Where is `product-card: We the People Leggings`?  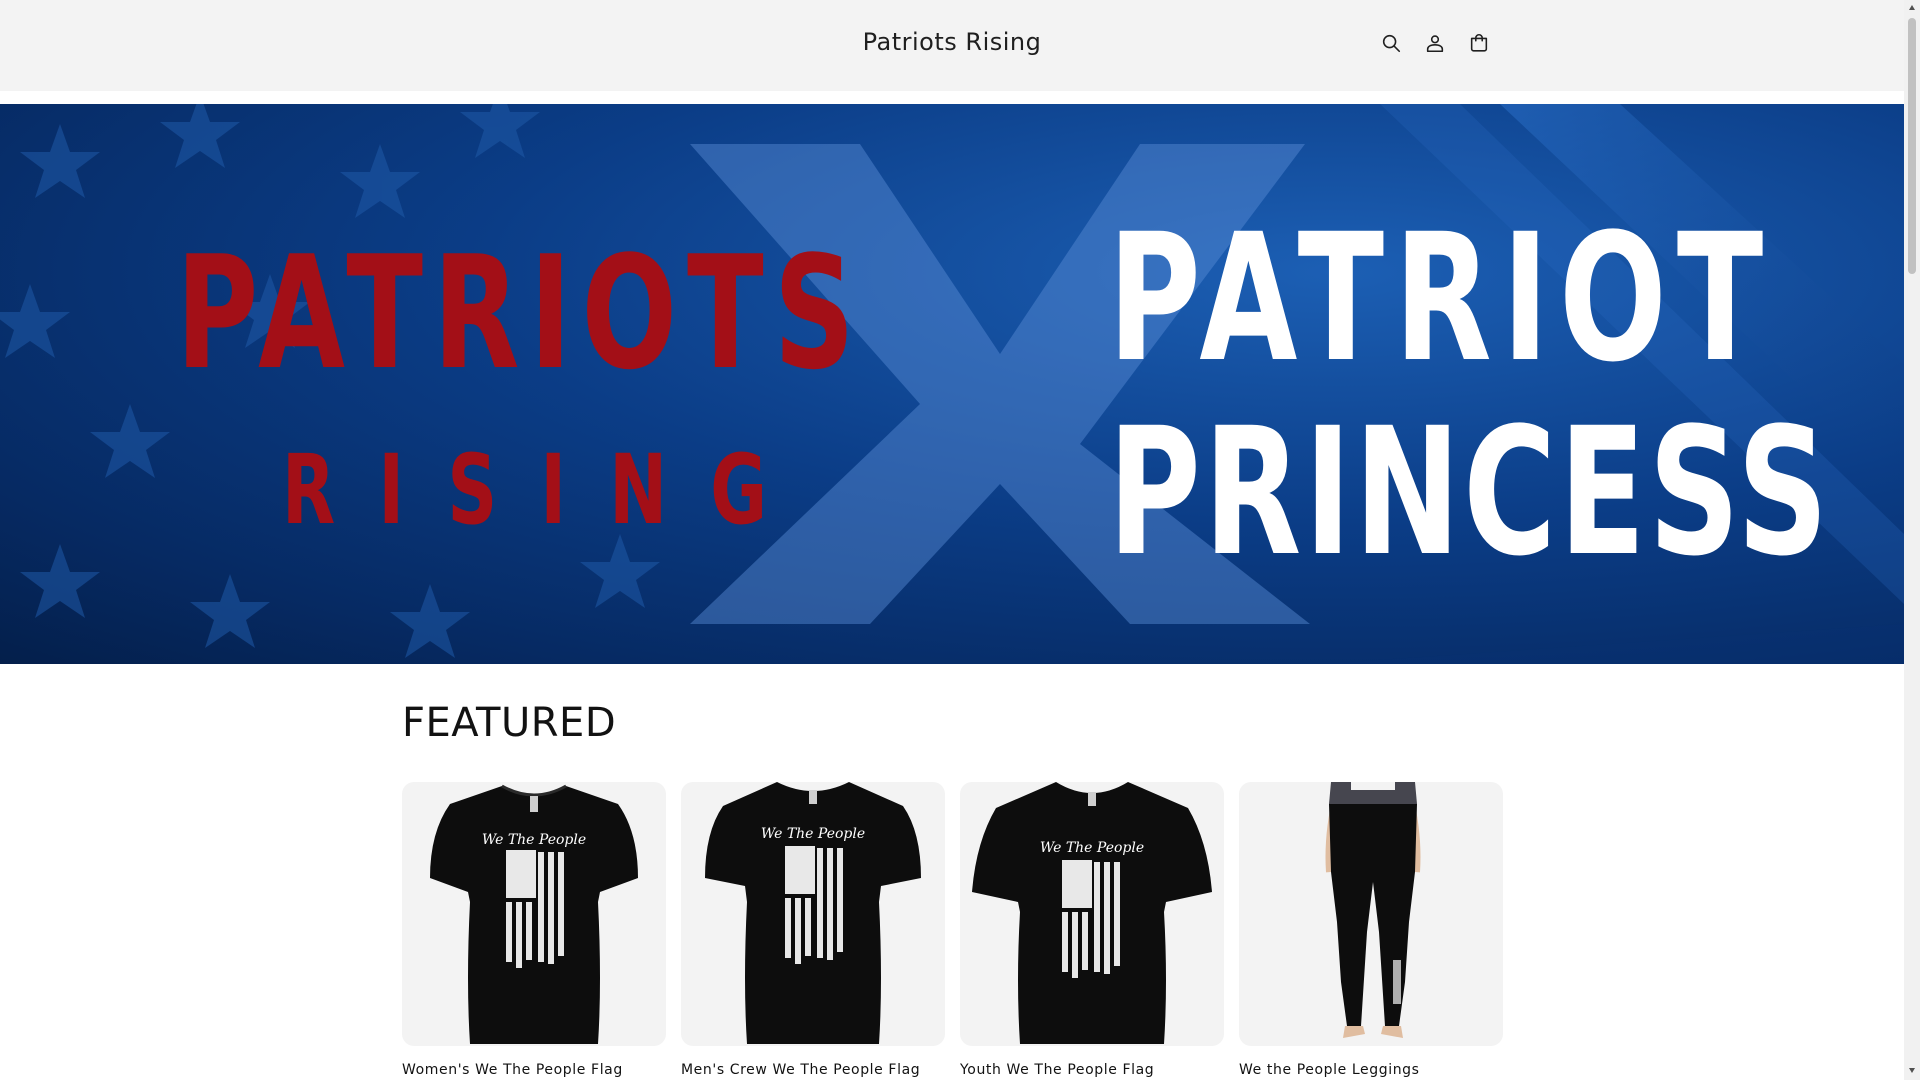 product-card: We the People Leggings is located at coordinates (1371, 930).